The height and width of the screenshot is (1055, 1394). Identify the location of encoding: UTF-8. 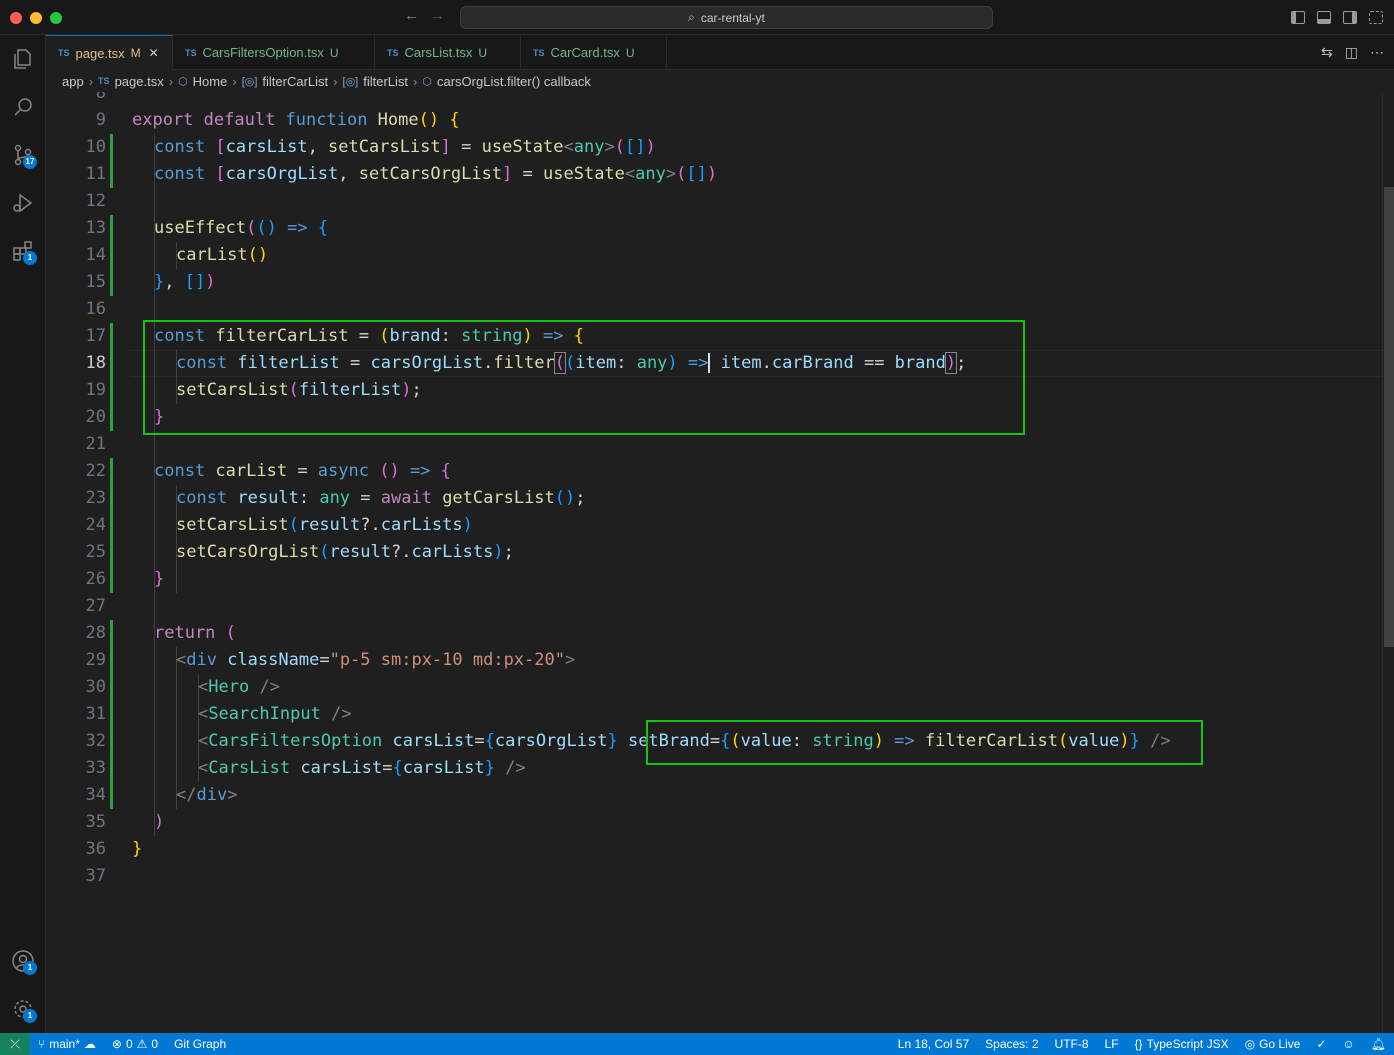
(1072, 1044).